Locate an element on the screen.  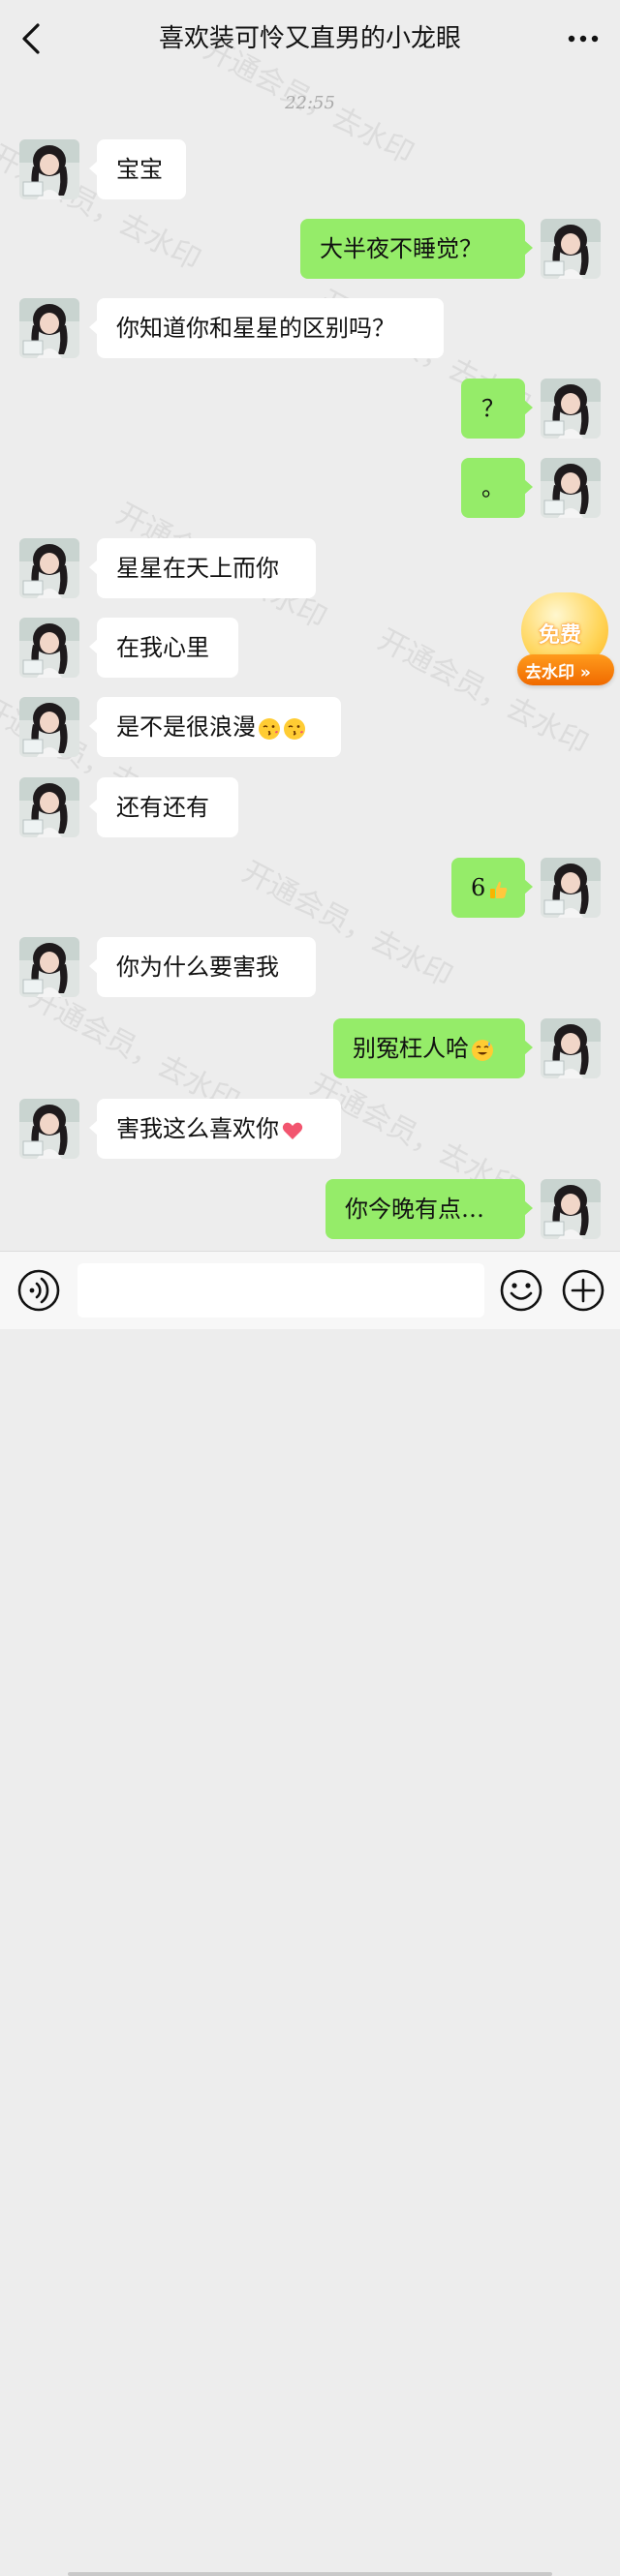
message-bubble: 你为什么要害我 is located at coordinates (202, 967).